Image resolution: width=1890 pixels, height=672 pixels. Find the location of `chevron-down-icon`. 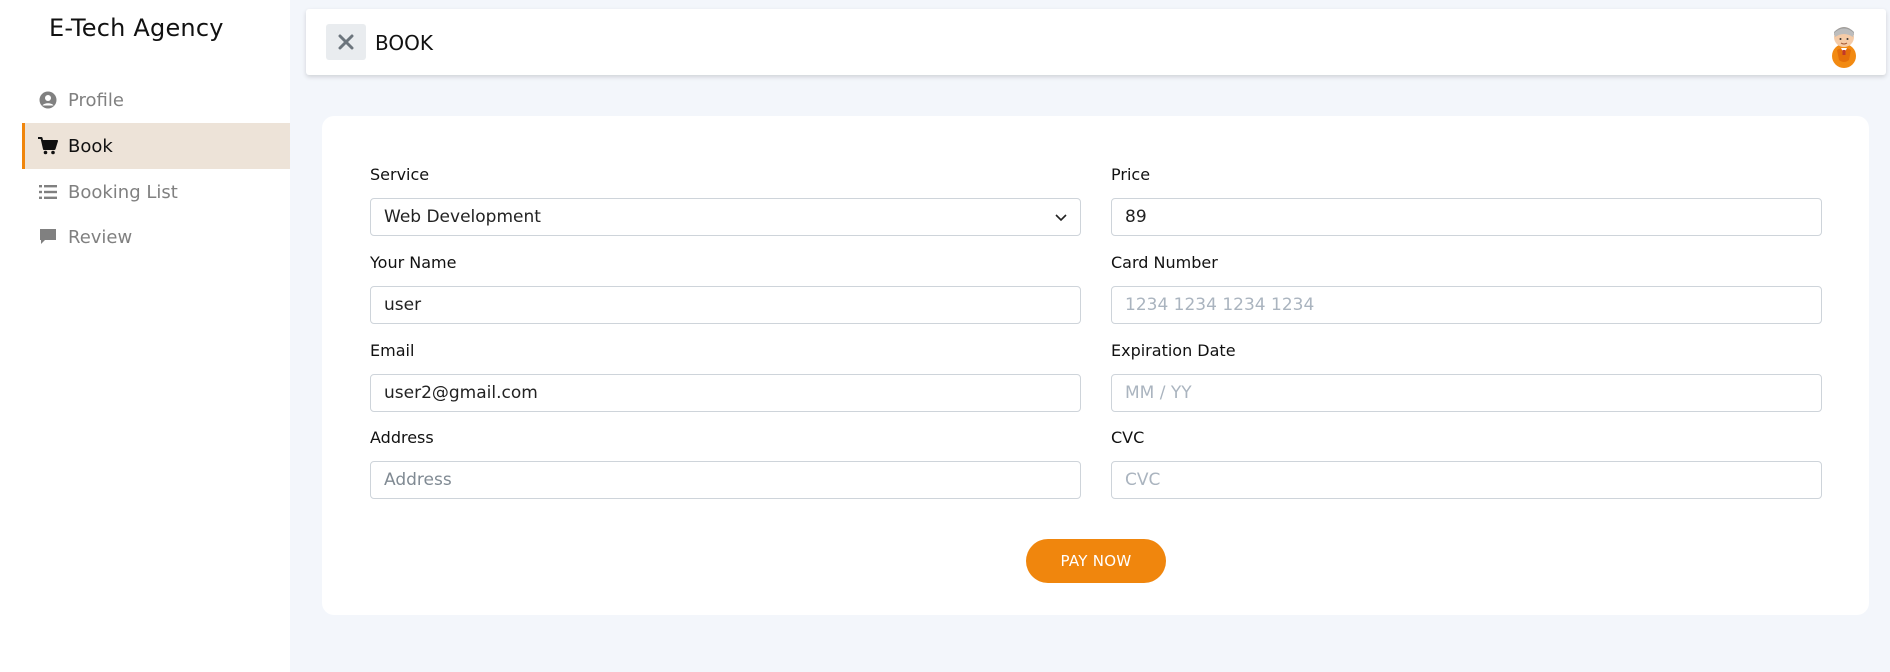

chevron-down-icon is located at coordinates (1061, 219).